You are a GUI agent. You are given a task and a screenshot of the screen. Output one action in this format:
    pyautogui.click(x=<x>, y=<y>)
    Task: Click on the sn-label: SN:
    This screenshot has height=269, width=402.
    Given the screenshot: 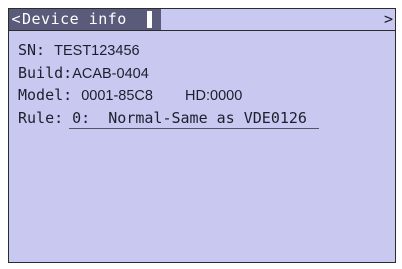 What is the action you would take?
    pyautogui.click(x=32, y=50)
    